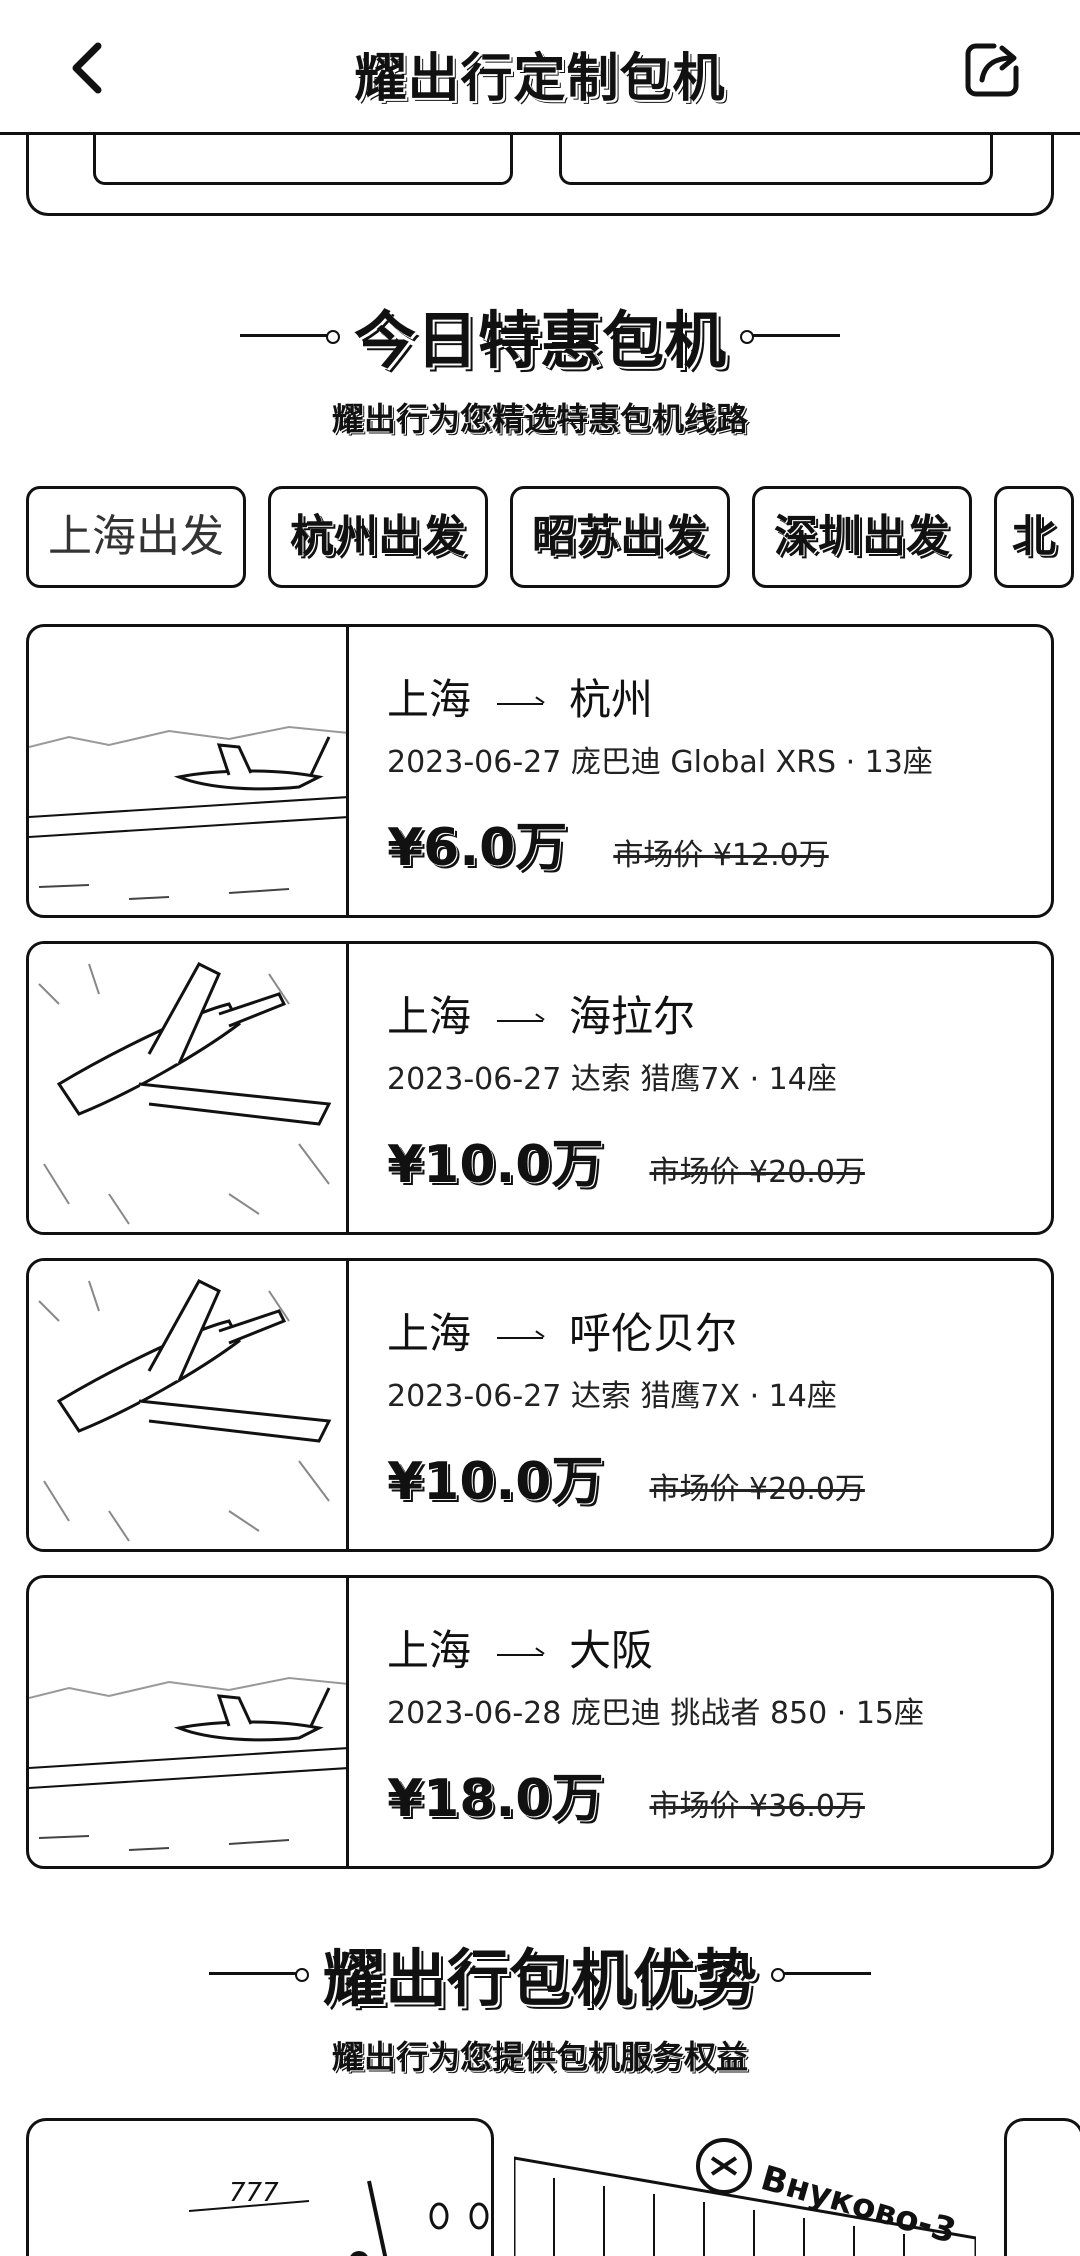 This screenshot has height=2256, width=1080. I want to click on advantages-subtitle: 耀出行为您提供包机服务权益, so click(539, 2057).